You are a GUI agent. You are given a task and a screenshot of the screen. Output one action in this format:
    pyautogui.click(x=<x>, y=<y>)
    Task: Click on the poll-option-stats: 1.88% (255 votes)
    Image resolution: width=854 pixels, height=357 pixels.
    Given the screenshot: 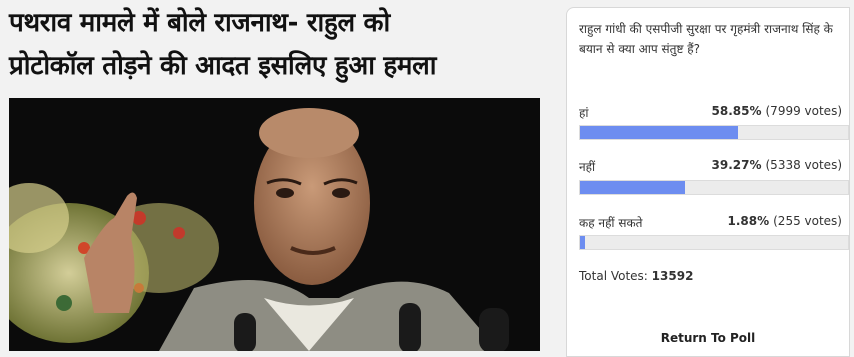 What is the action you would take?
    pyautogui.click(x=784, y=221)
    